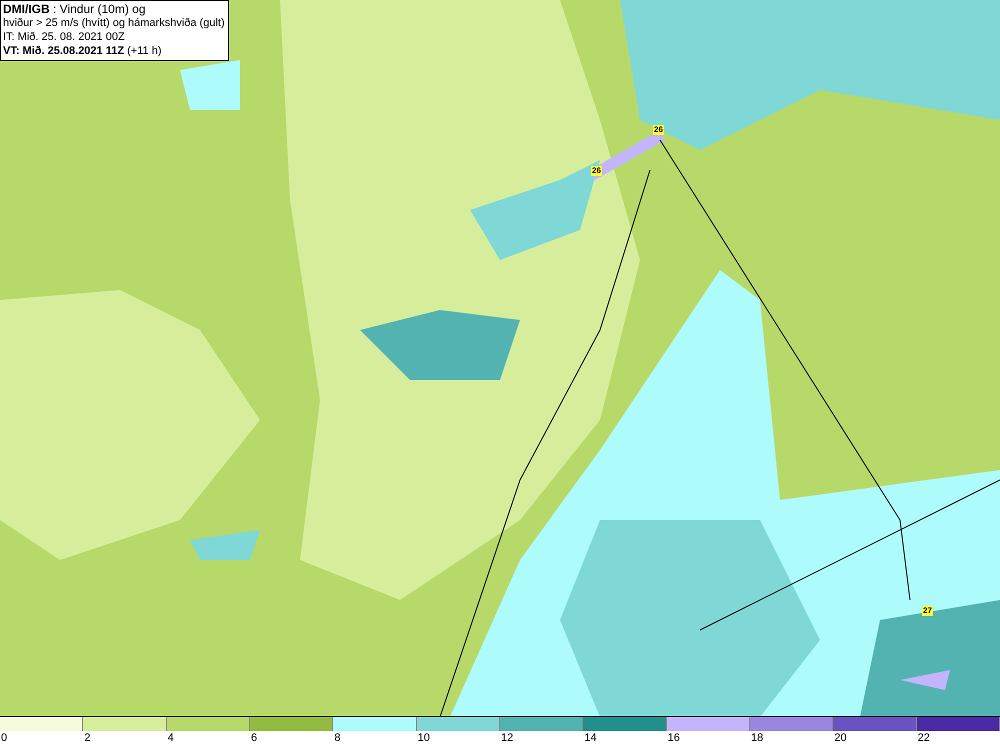  What do you see at coordinates (840, 738) in the screenshot?
I see `legend-tick-label: 20` at bounding box center [840, 738].